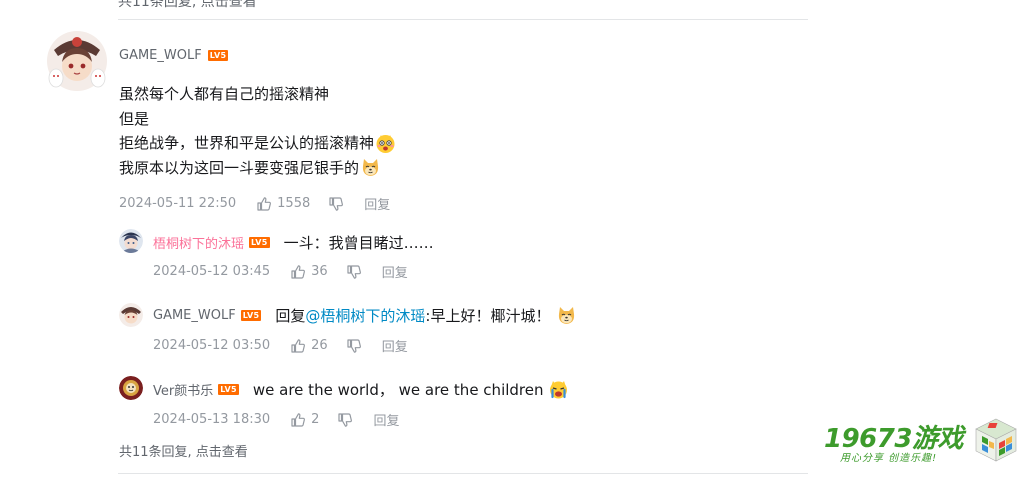 The width and height of the screenshot is (1033, 480). What do you see at coordinates (134, 118) in the screenshot?
I see `comment-line-text: 但是` at bounding box center [134, 118].